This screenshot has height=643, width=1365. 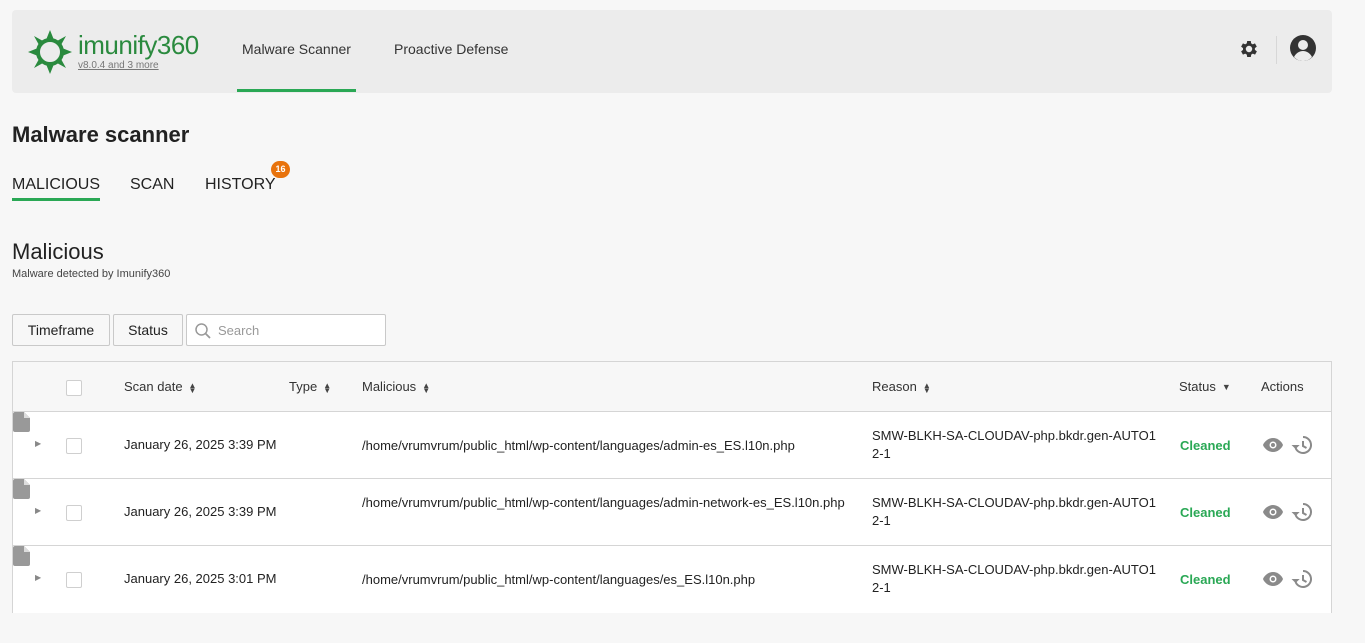 What do you see at coordinates (152, 185) in the screenshot?
I see `tab-scan: SCAN` at bounding box center [152, 185].